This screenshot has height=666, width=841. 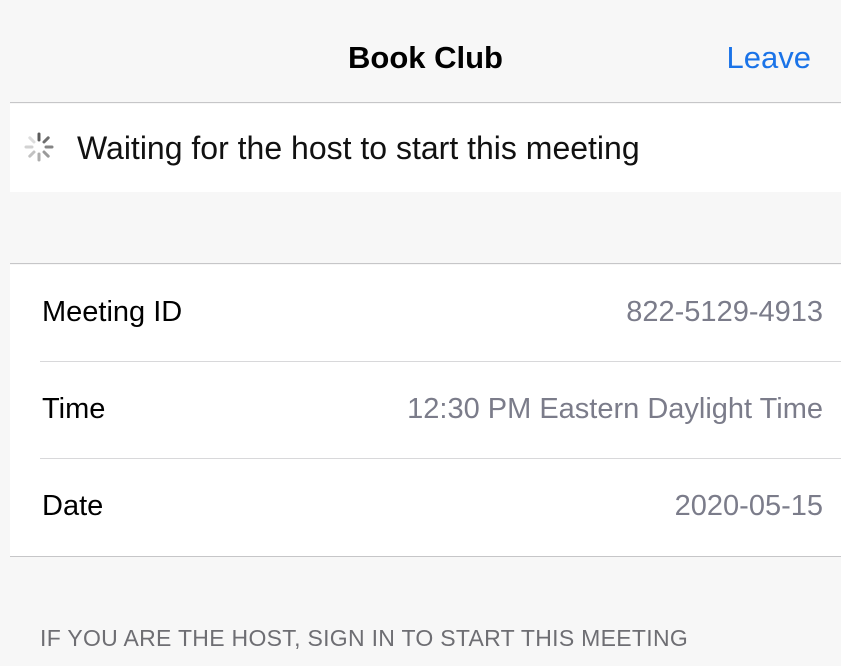 I want to click on navigation-bar: Book Club Leave, so click(x=425, y=56).